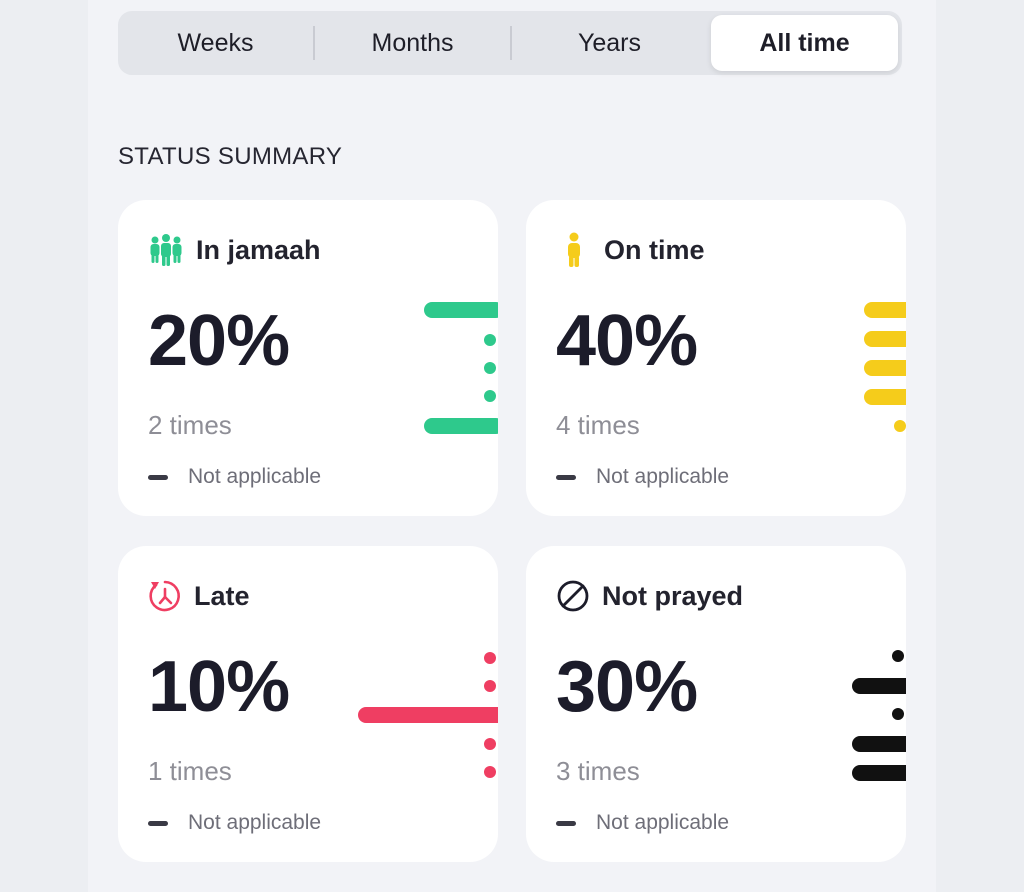 This screenshot has width=1024, height=892. I want to click on status-card-in-jamaah: In jamaah 20% 2 times Not applicable, so click(308, 358).